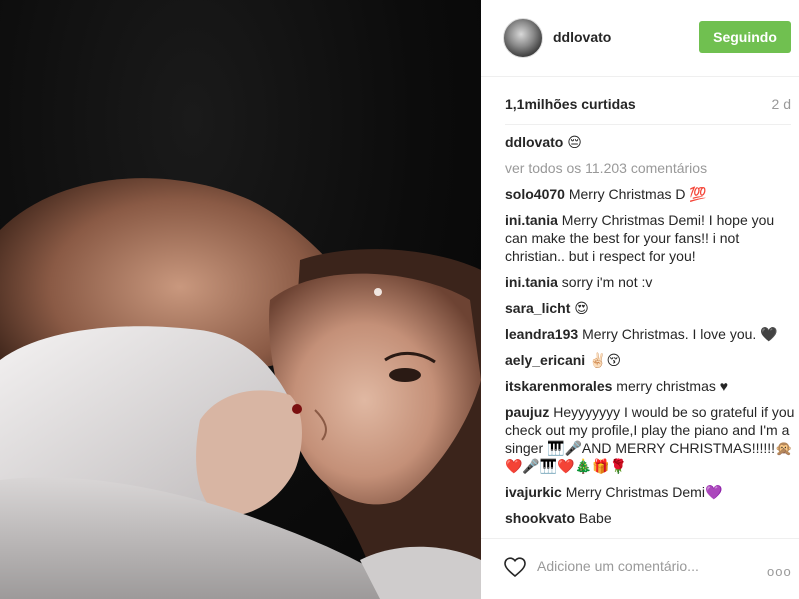  I want to click on post-owner-username: ddlovato, so click(582, 37).